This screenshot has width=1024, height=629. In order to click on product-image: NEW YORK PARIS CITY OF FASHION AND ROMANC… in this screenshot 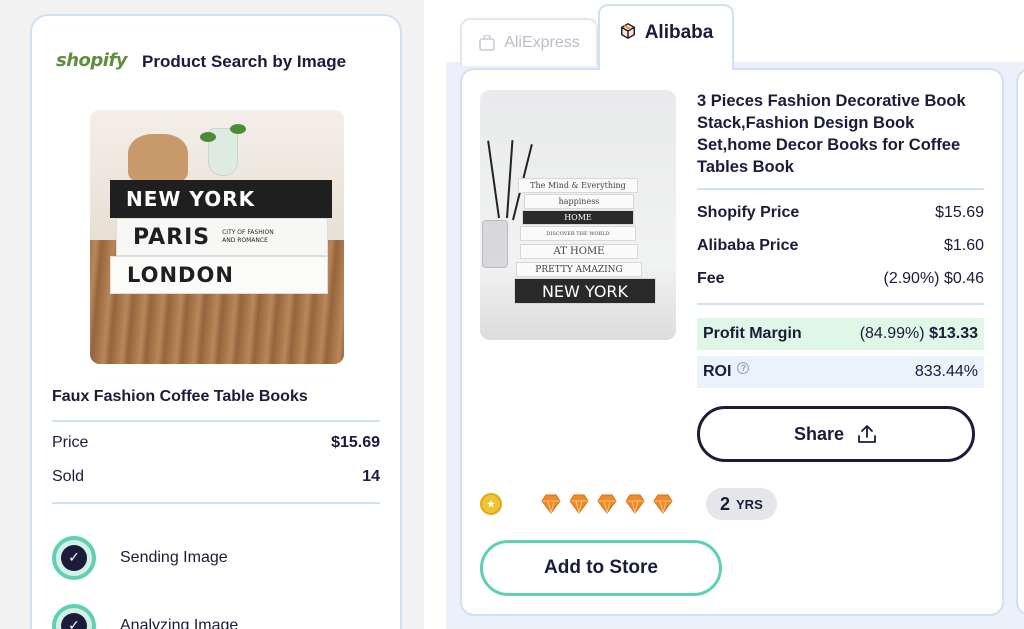, I will do `click(217, 237)`.